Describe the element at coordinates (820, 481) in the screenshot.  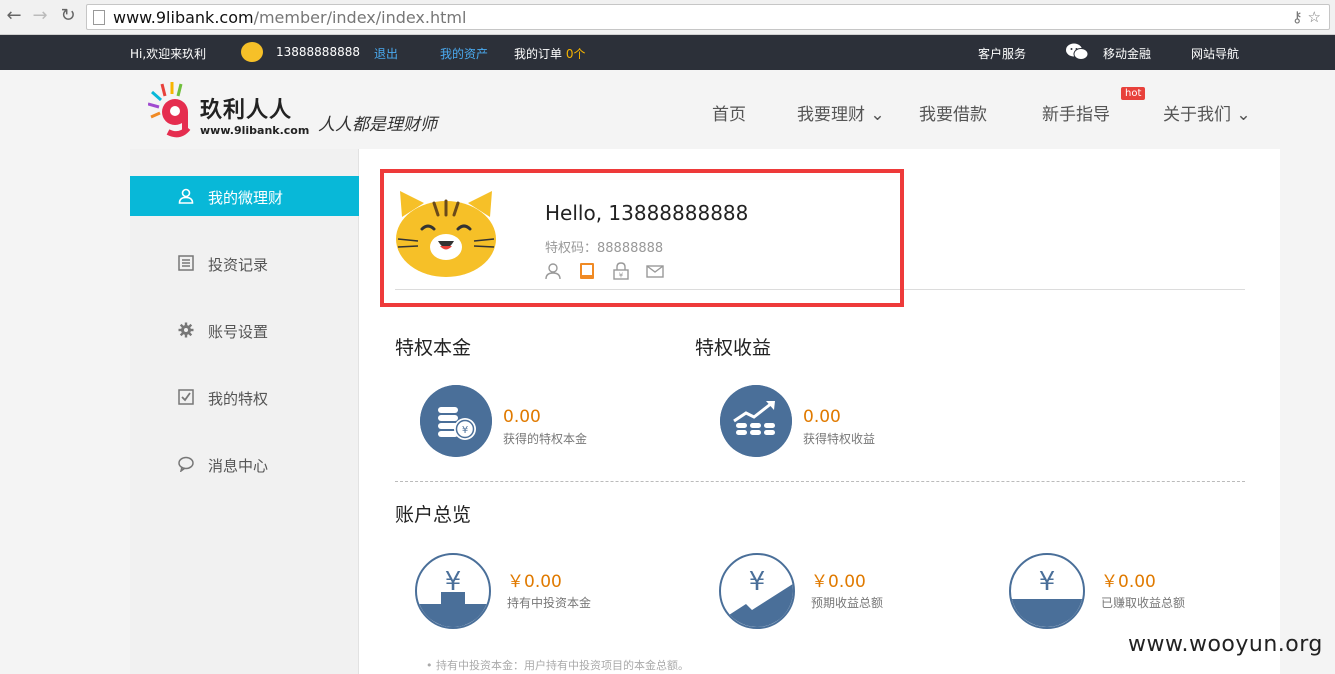
I see `dashed-divider` at that location.